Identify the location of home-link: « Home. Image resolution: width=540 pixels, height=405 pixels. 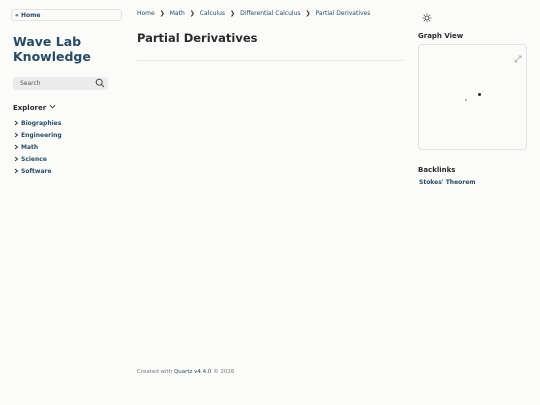
(66, 15).